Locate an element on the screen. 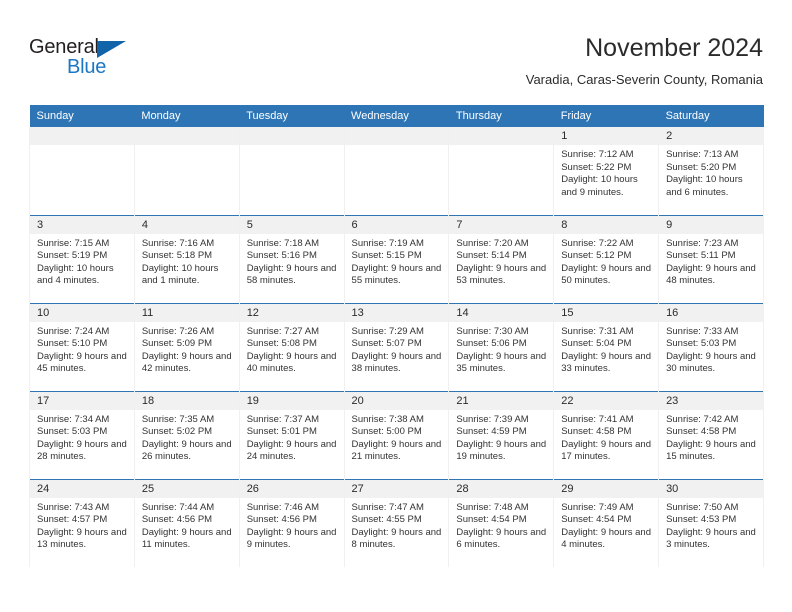  daylight-text: Daylight: 9 hours and 13 minutes. is located at coordinates (82, 538).